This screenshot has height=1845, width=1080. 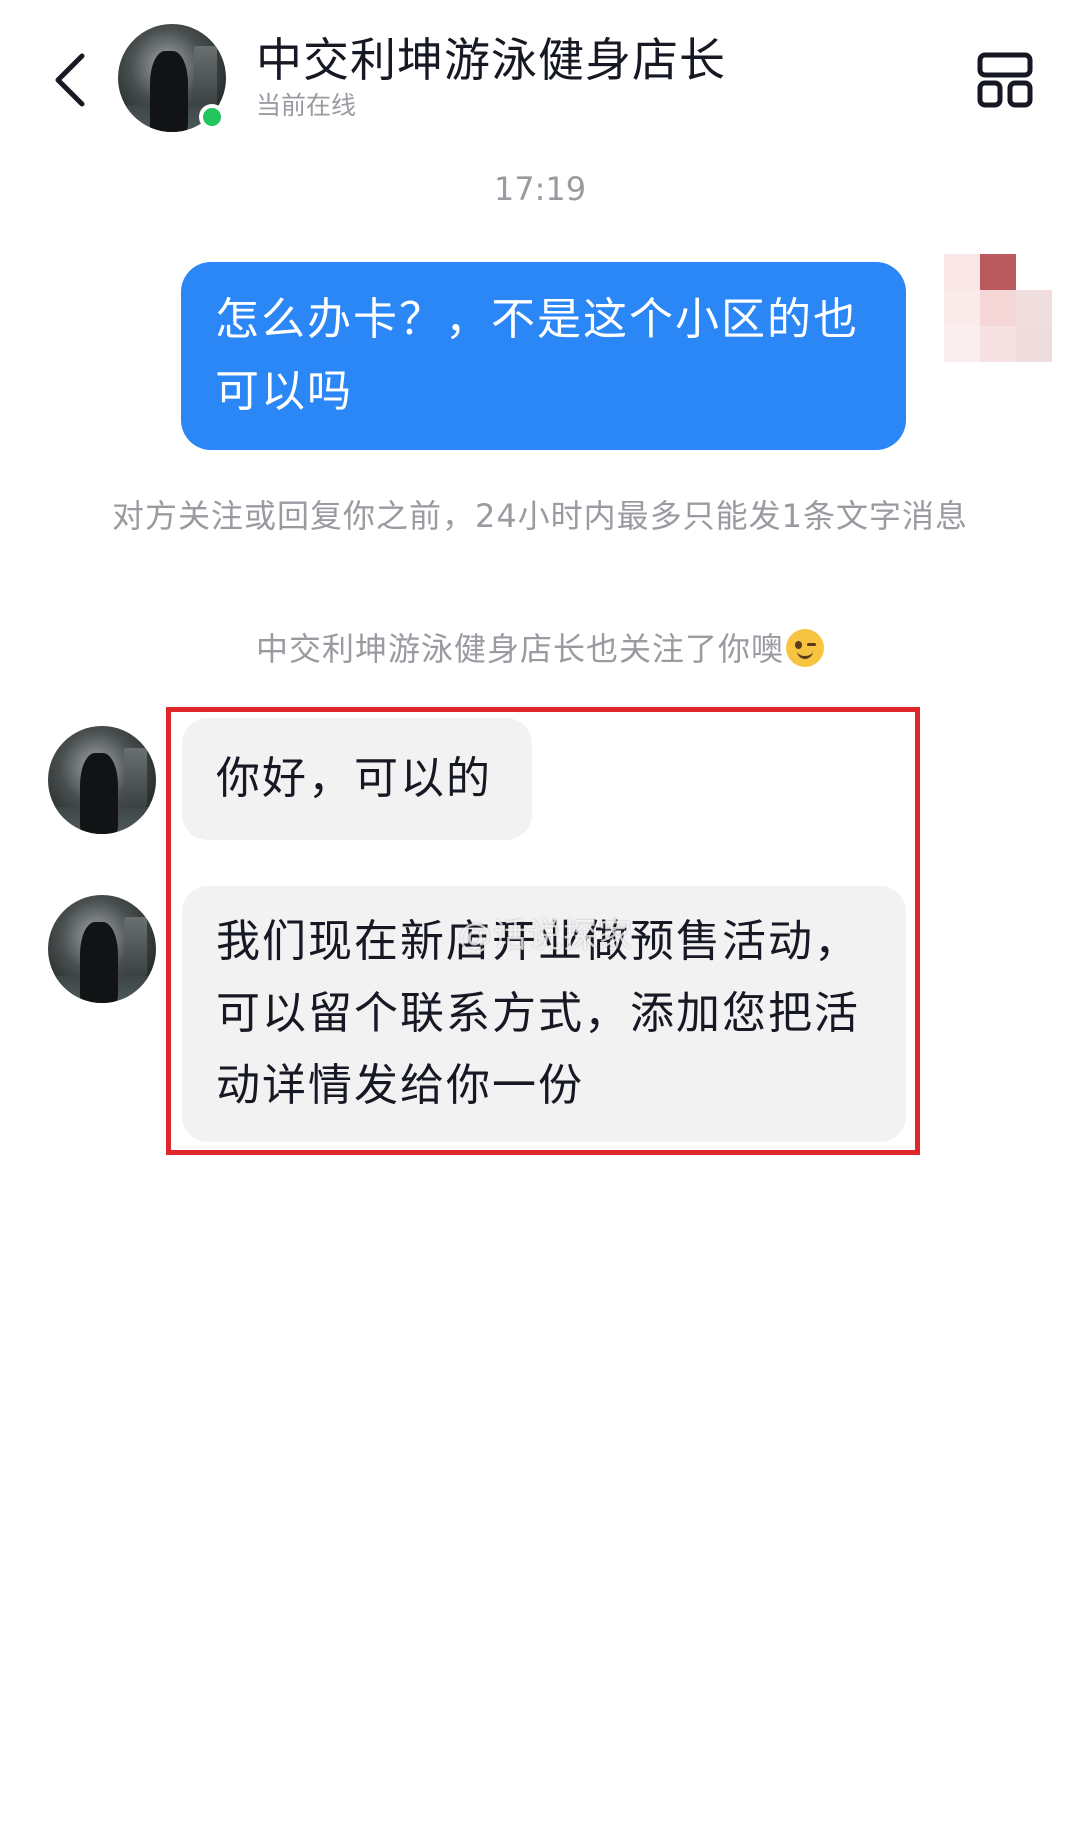 I want to click on chevron-left-icon, so click(x=70, y=80).